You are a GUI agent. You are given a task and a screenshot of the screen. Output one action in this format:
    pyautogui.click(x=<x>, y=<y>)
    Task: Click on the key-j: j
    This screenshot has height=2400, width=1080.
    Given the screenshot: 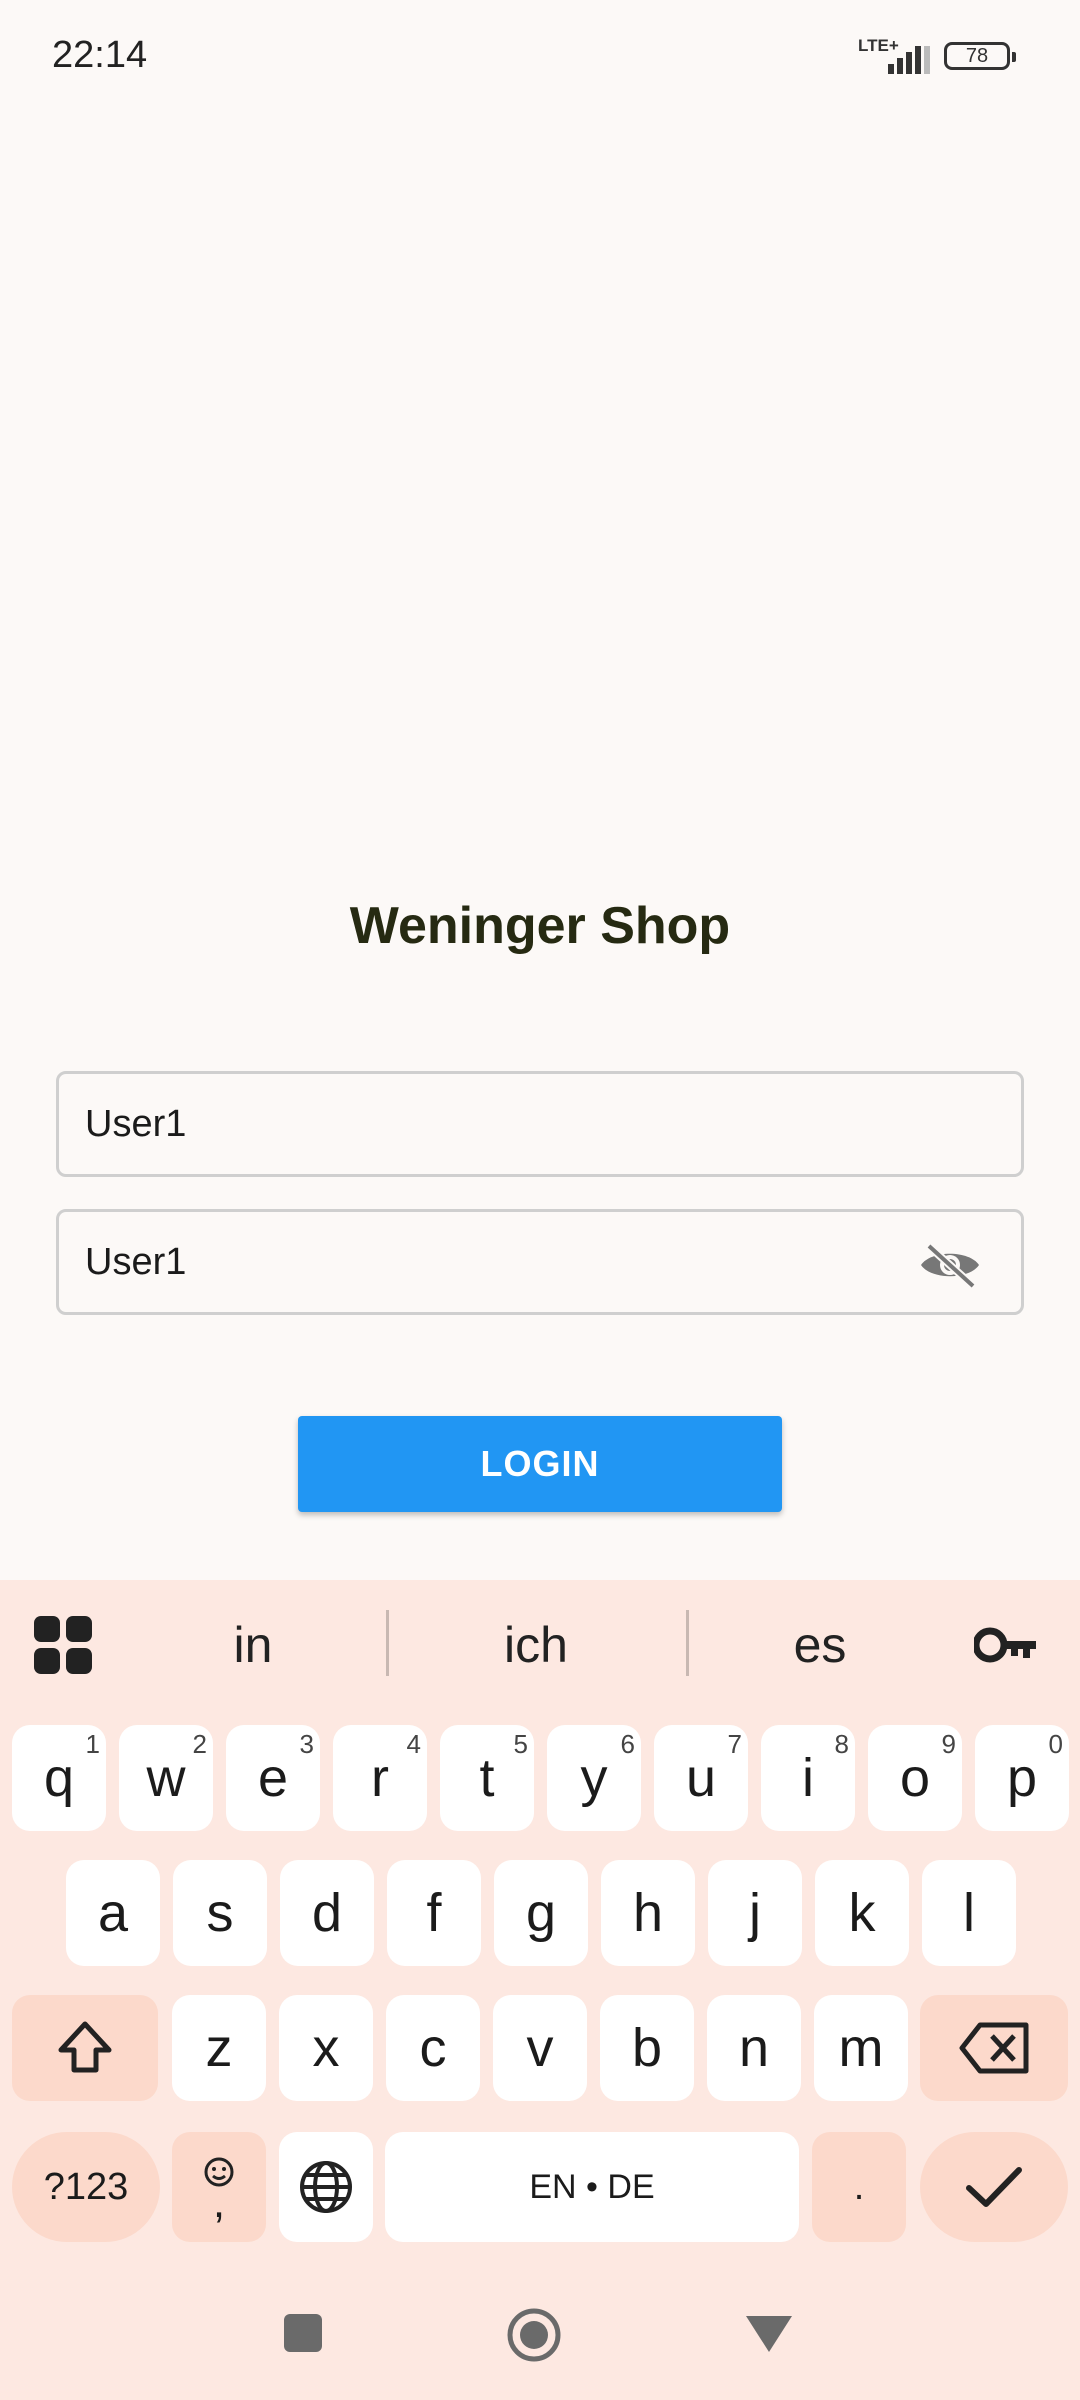 What is the action you would take?
    pyautogui.click(x=755, y=1913)
    